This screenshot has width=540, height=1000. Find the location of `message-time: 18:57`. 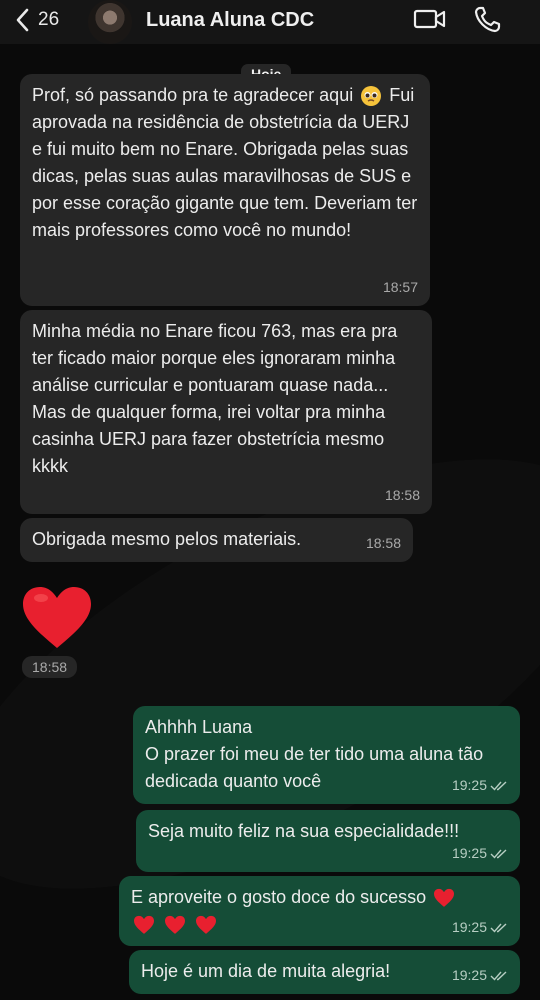

message-time: 18:57 is located at coordinates (400, 287).